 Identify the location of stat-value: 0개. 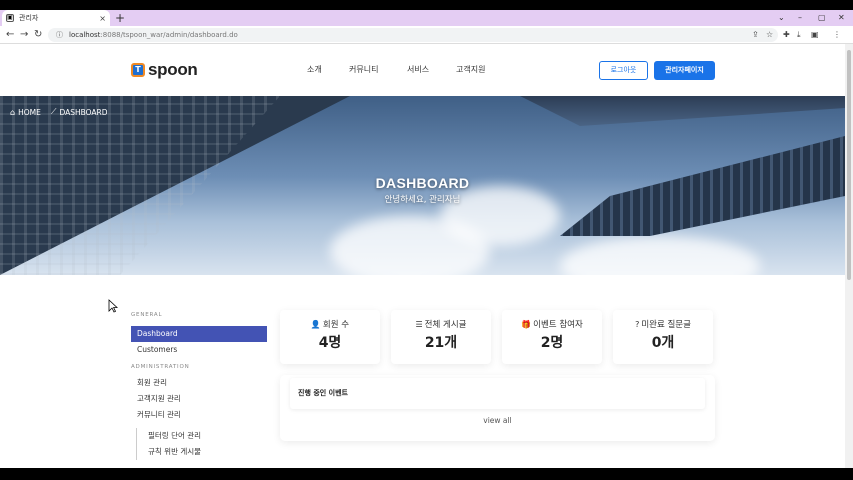
(663, 343).